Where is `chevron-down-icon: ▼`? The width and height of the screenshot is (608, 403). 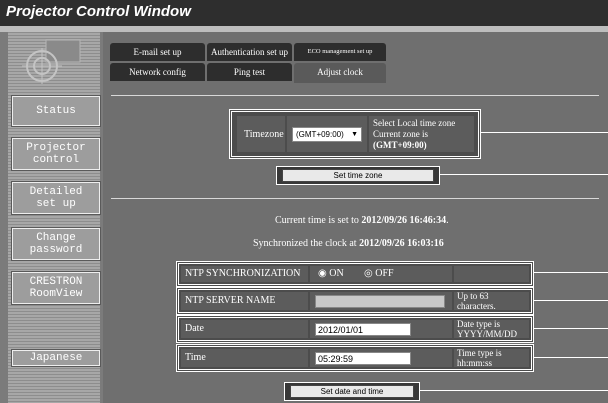
chevron-down-icon: ▼ is located at coordinates (354, 134).